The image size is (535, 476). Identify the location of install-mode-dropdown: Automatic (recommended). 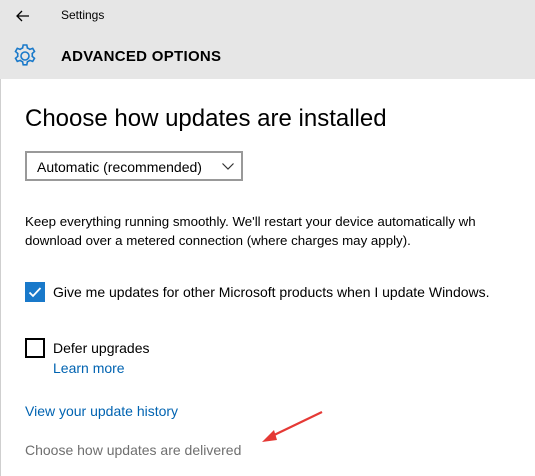
(134, 166).